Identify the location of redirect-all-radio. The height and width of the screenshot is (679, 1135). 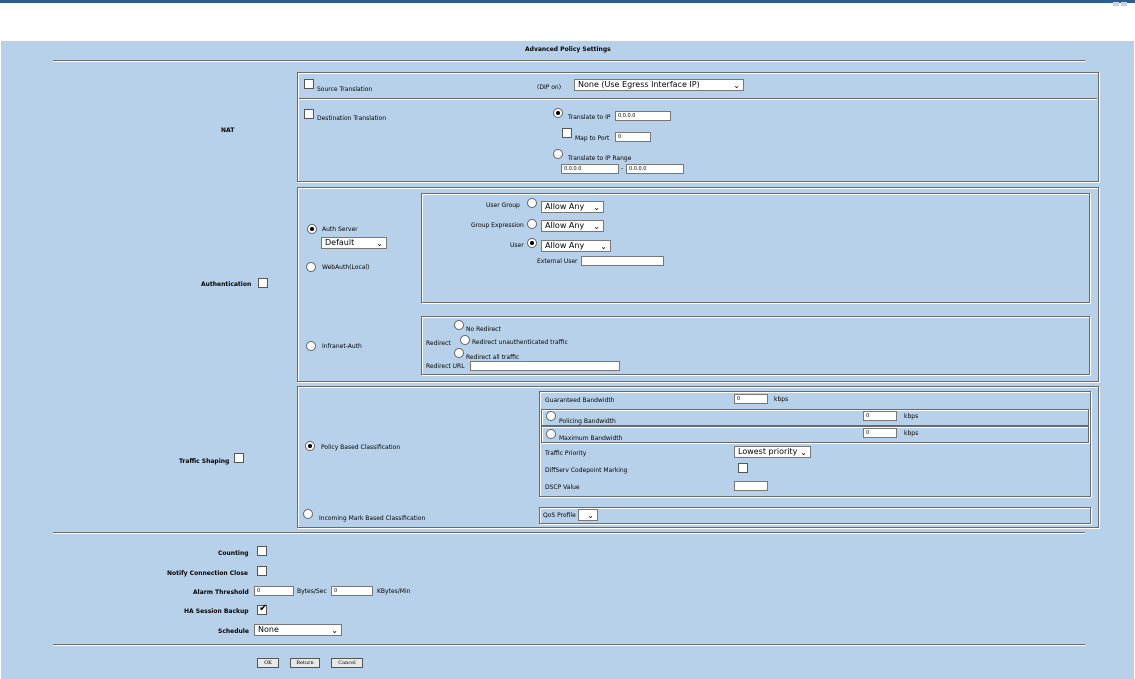
(459, 353).